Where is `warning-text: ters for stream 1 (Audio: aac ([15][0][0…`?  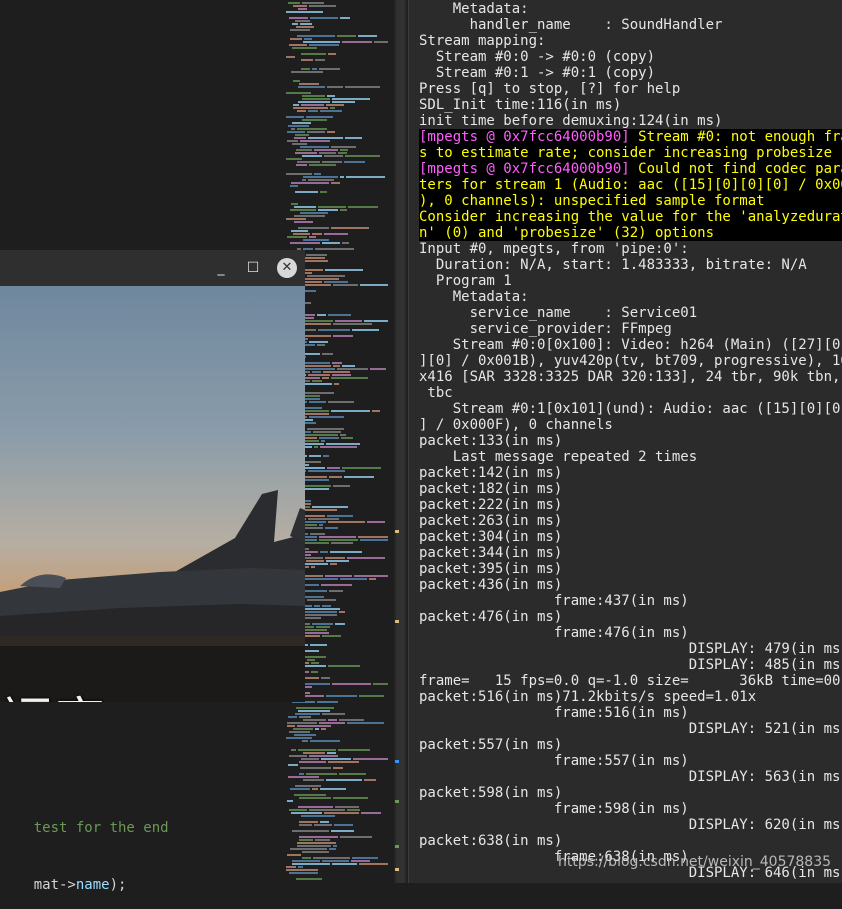 warning-text: ters for stream 1 (Audio: aac ([15][0][0… is located at coordinates (630, 185).